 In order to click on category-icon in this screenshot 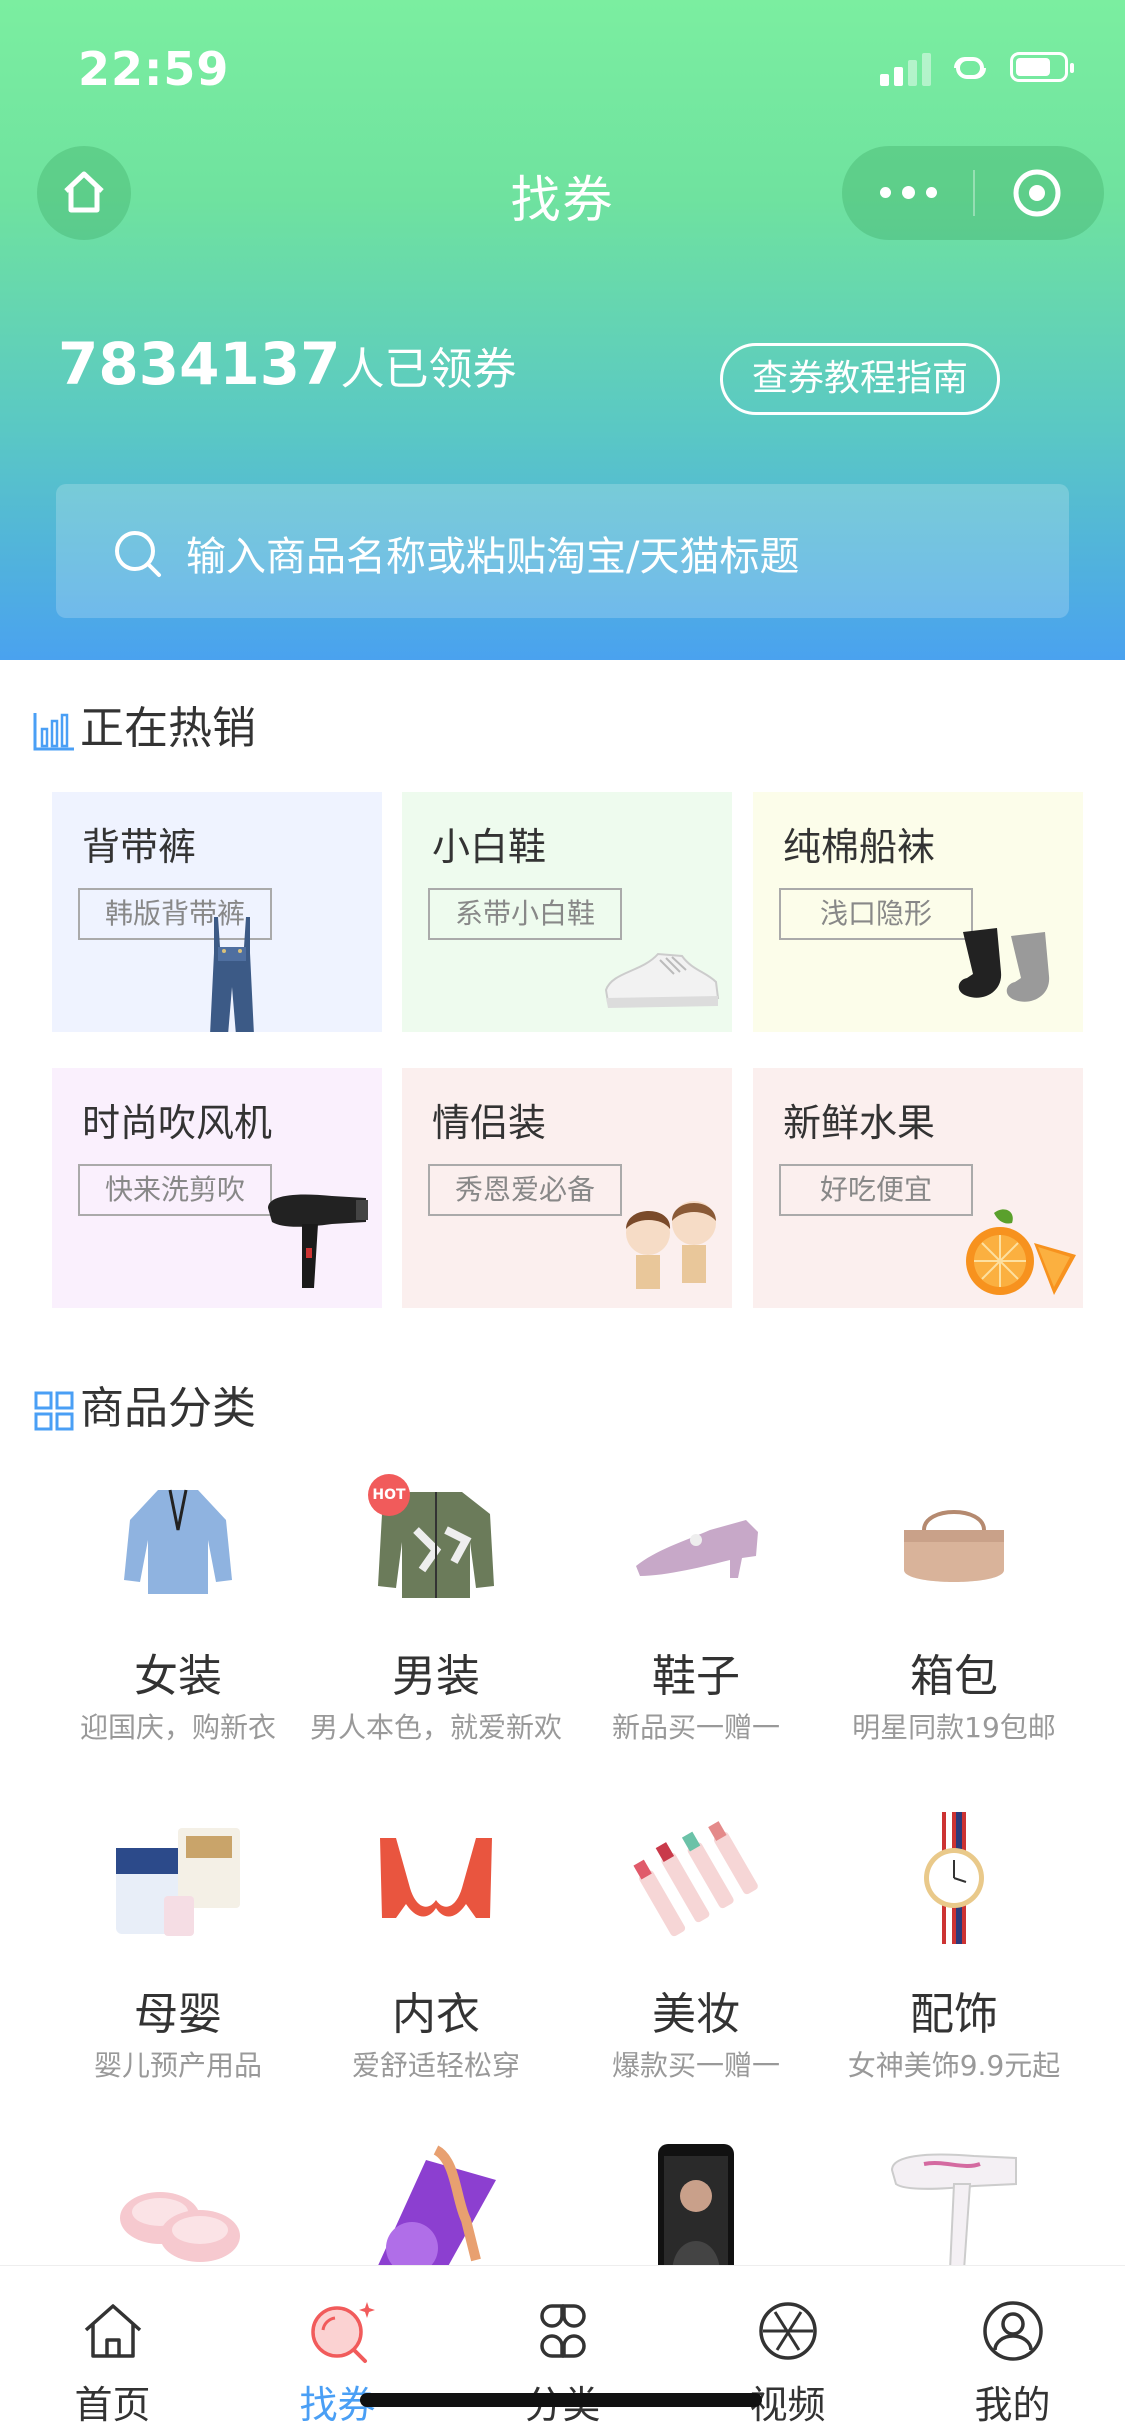, I will do `click(563, 2331)`.